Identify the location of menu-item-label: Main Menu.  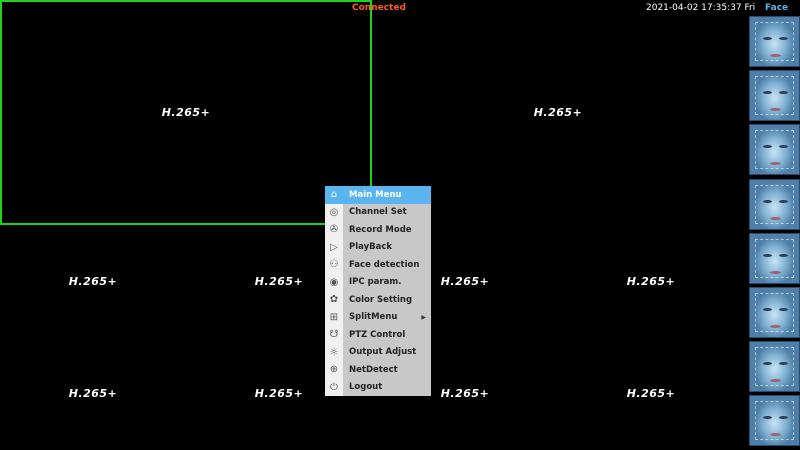
(375, 194).